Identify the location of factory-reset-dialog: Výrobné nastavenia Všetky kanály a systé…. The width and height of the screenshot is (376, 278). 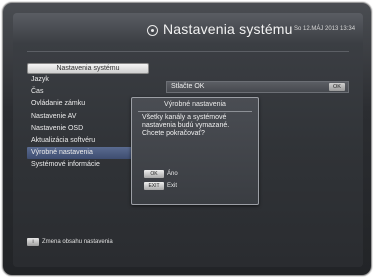
(195, 151).